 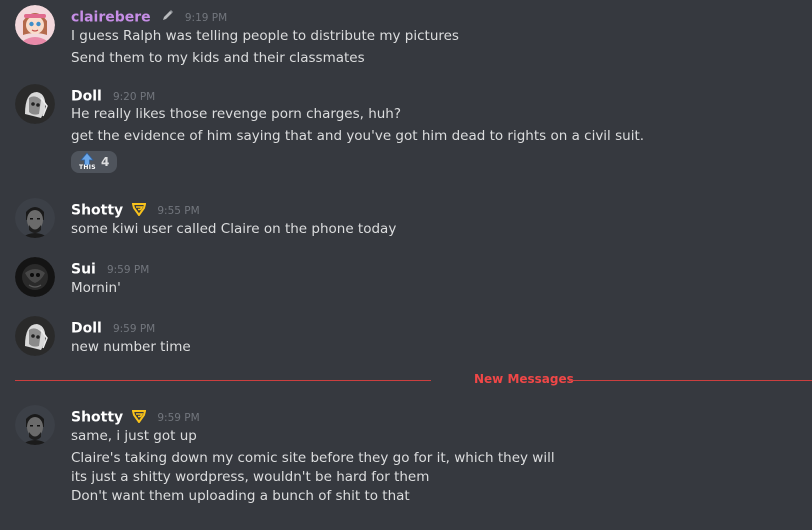 I want to click on avatar-sui, so click(x=35, y=277).